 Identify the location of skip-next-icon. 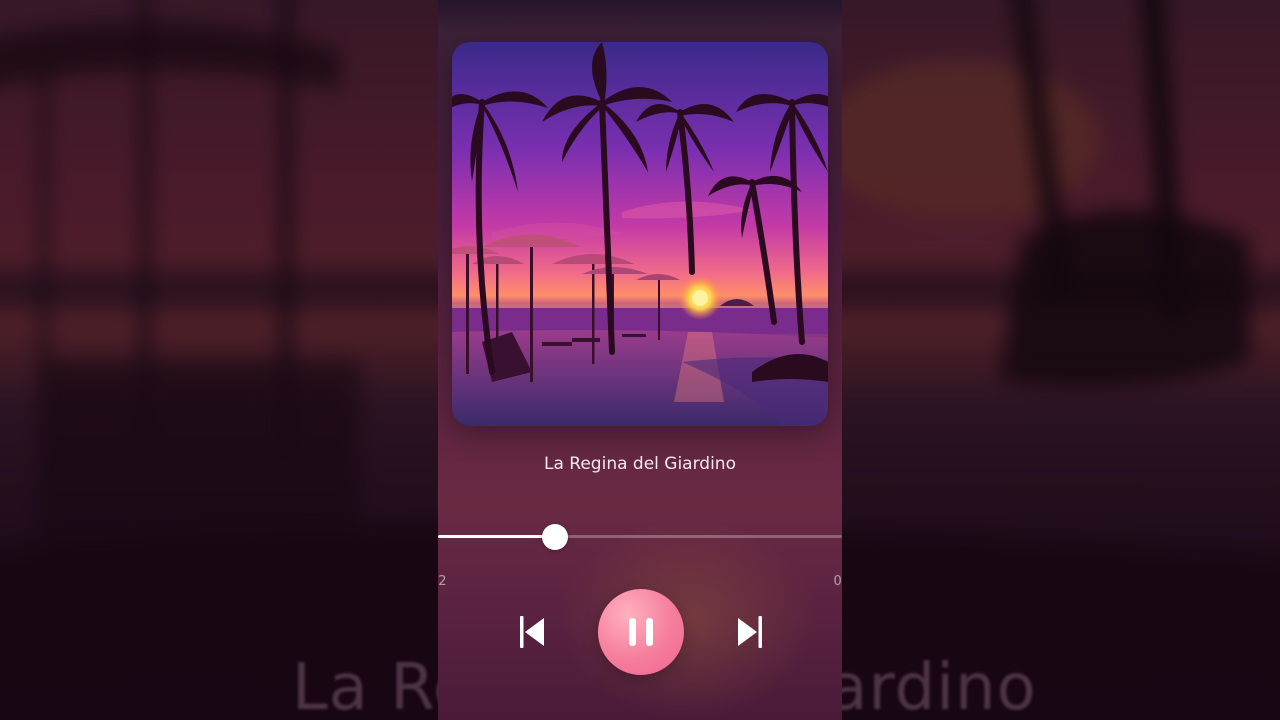
(750, 632).